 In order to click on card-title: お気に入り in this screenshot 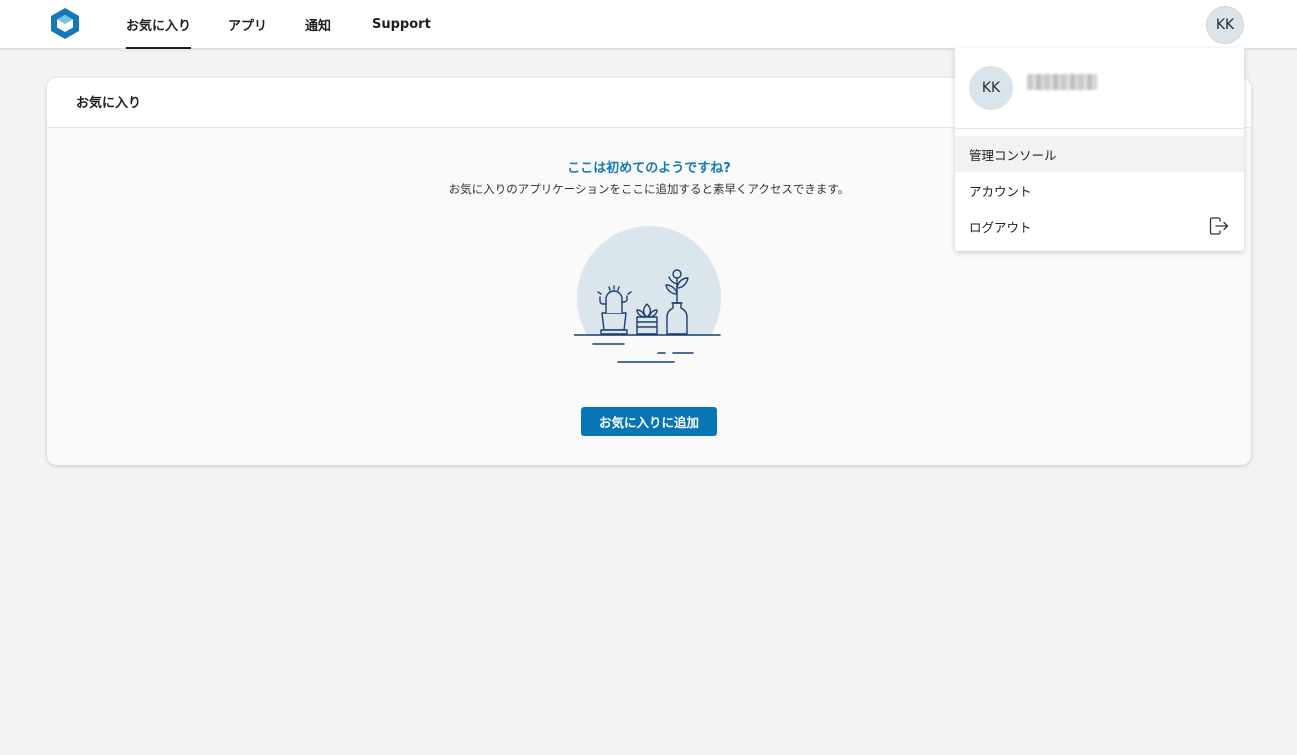, I will do `click(109, 103)`.